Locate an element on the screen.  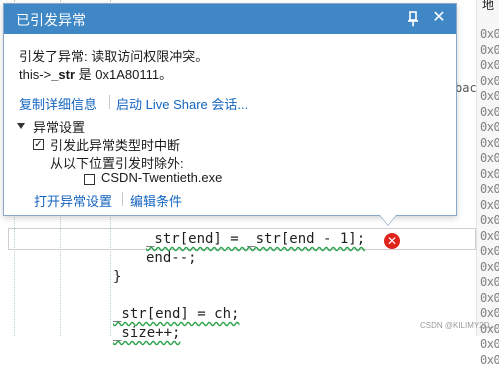
code-line-size: _size++; is located at coordinates (146, 333).